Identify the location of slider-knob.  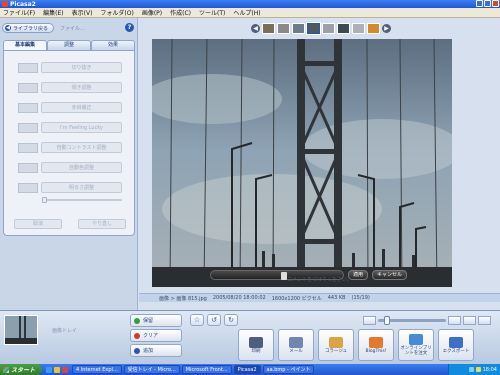
(44, 200).